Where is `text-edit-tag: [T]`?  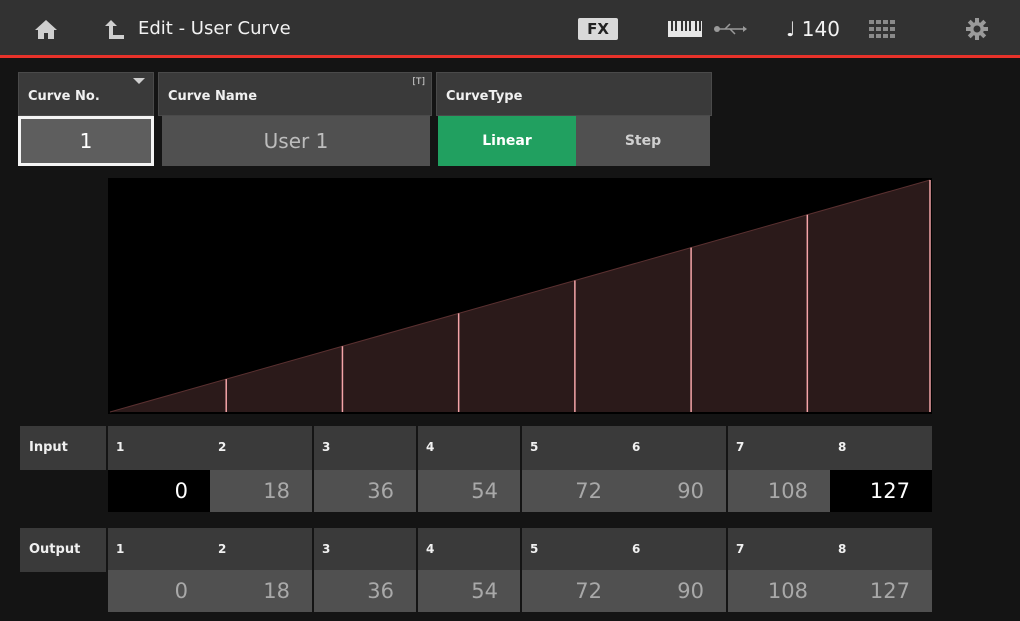 text-edit-tag: [T] is located at coordinates (418, 82).